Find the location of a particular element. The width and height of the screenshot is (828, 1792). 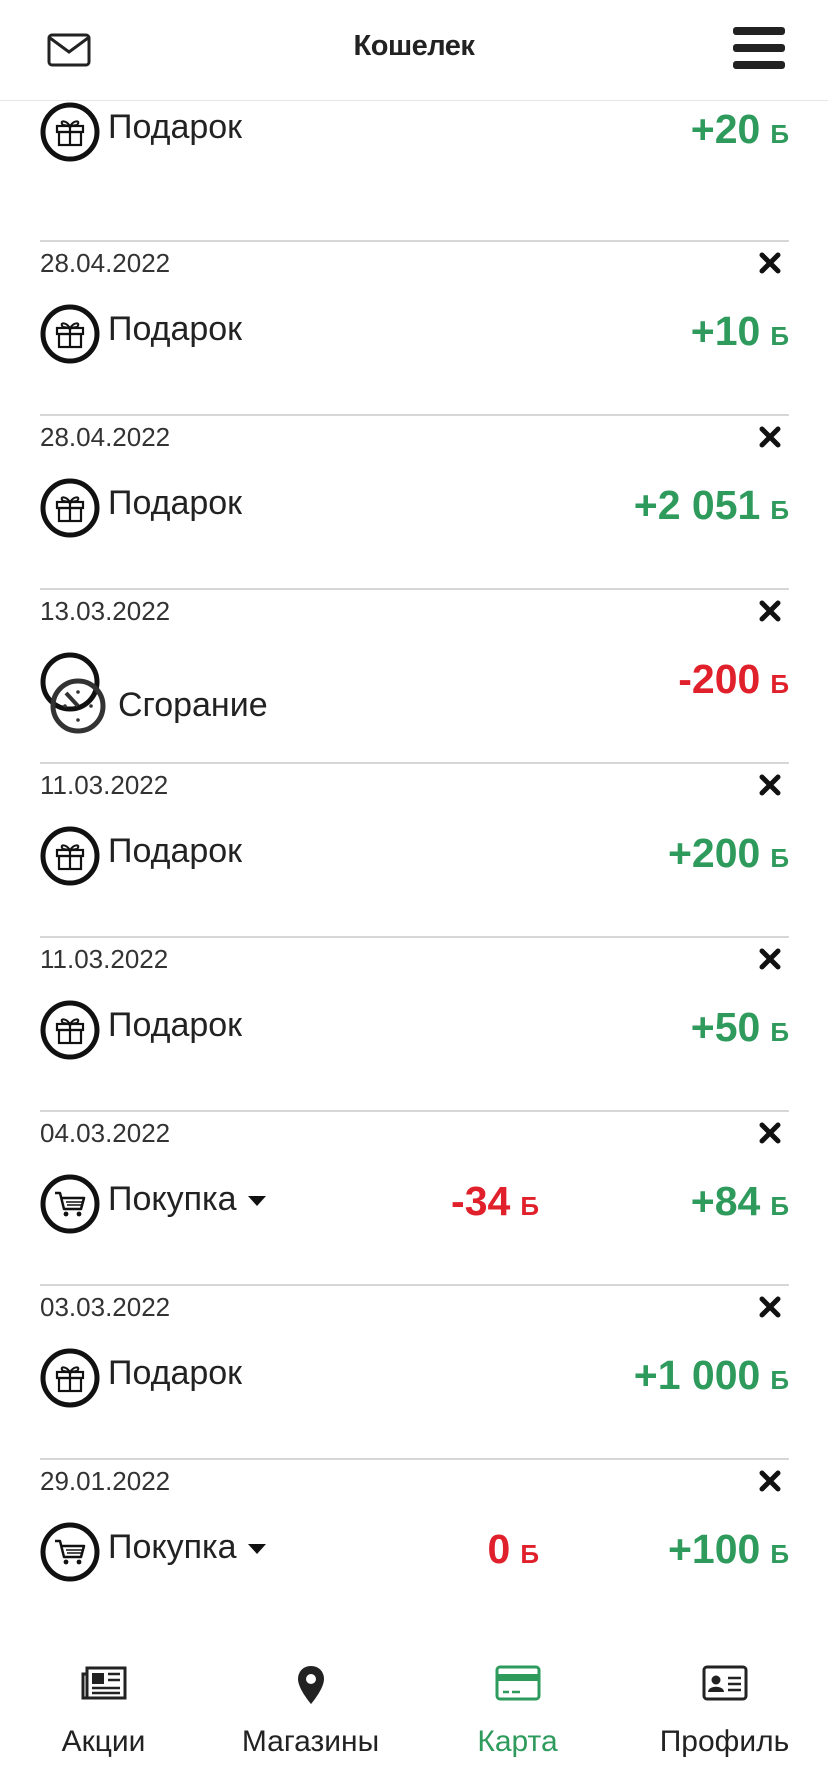

tab-stores: Магазины is located at coordinates (310, 1708).